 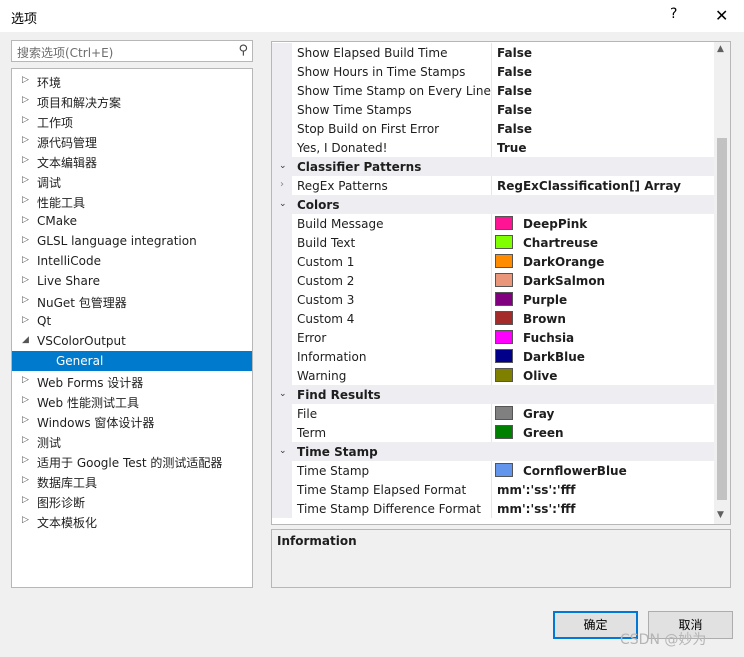 I want to click on tree-item: ▷ 数据库工具, so click(x=132, y=481).